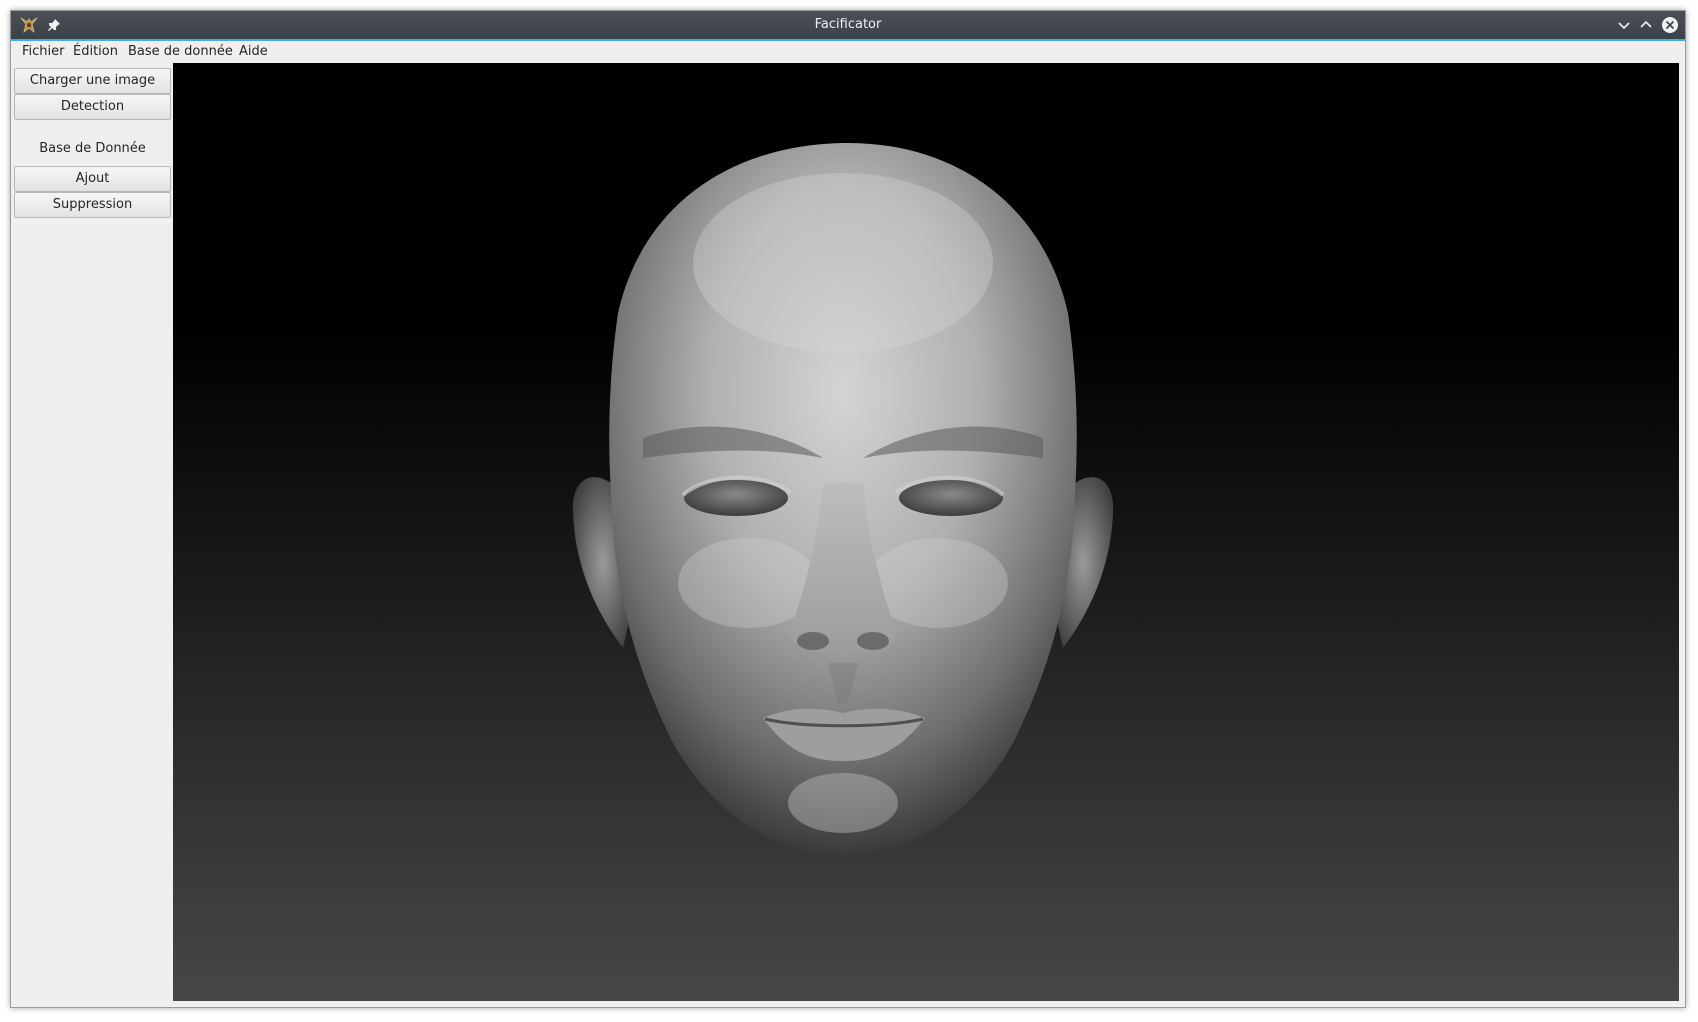  Describe the element at coordinates (253, 52) in the screenshot. I see `menu-aide: Aide` at that location.